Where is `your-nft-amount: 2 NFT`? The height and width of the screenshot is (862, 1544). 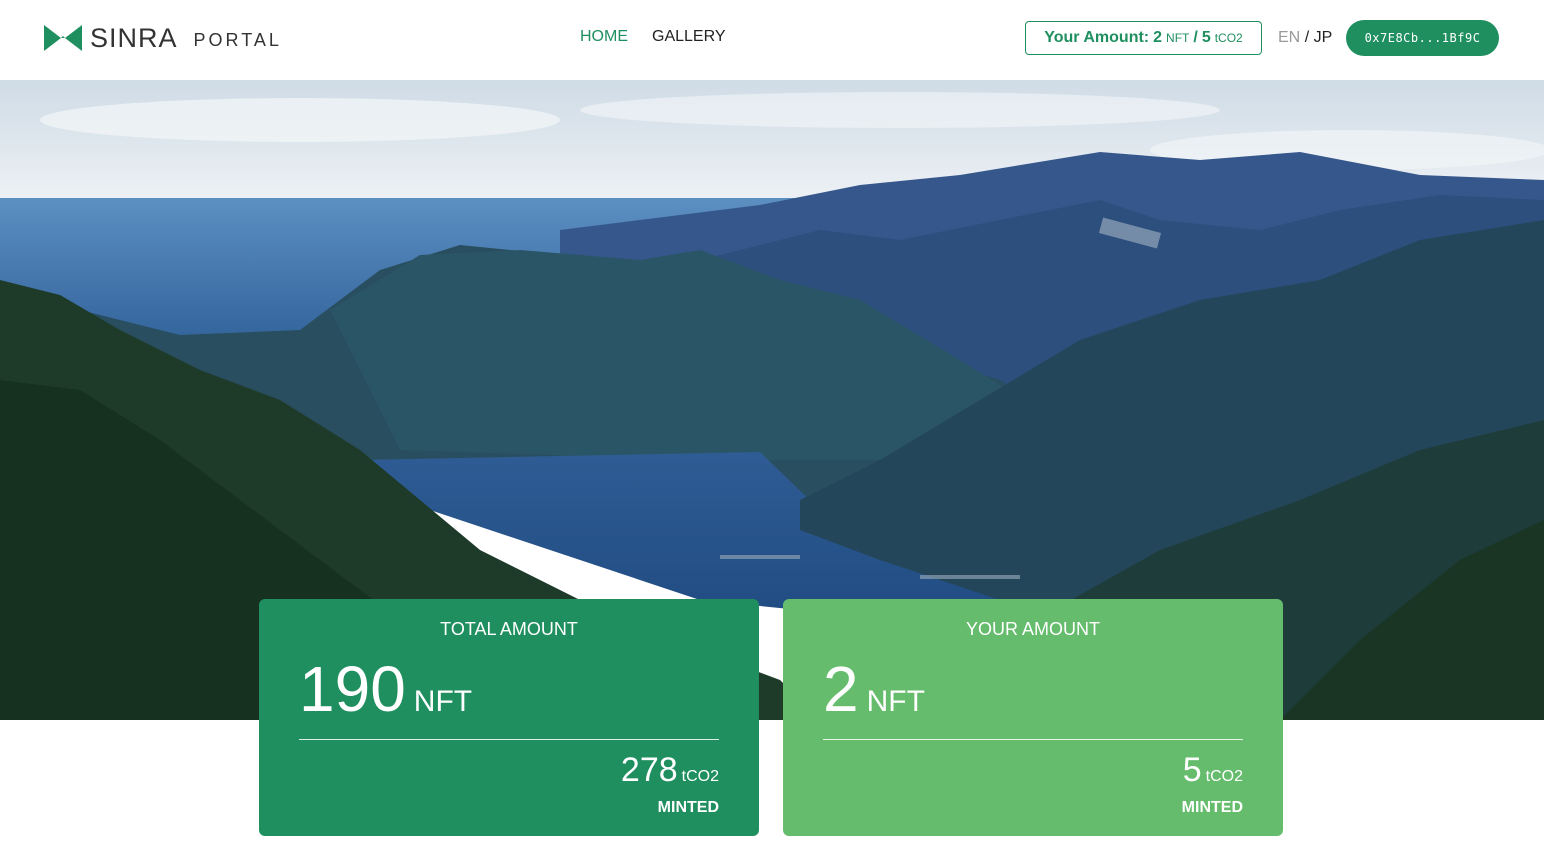
your-nft-amount: 2 NFT is located at coordinates (874, 689).